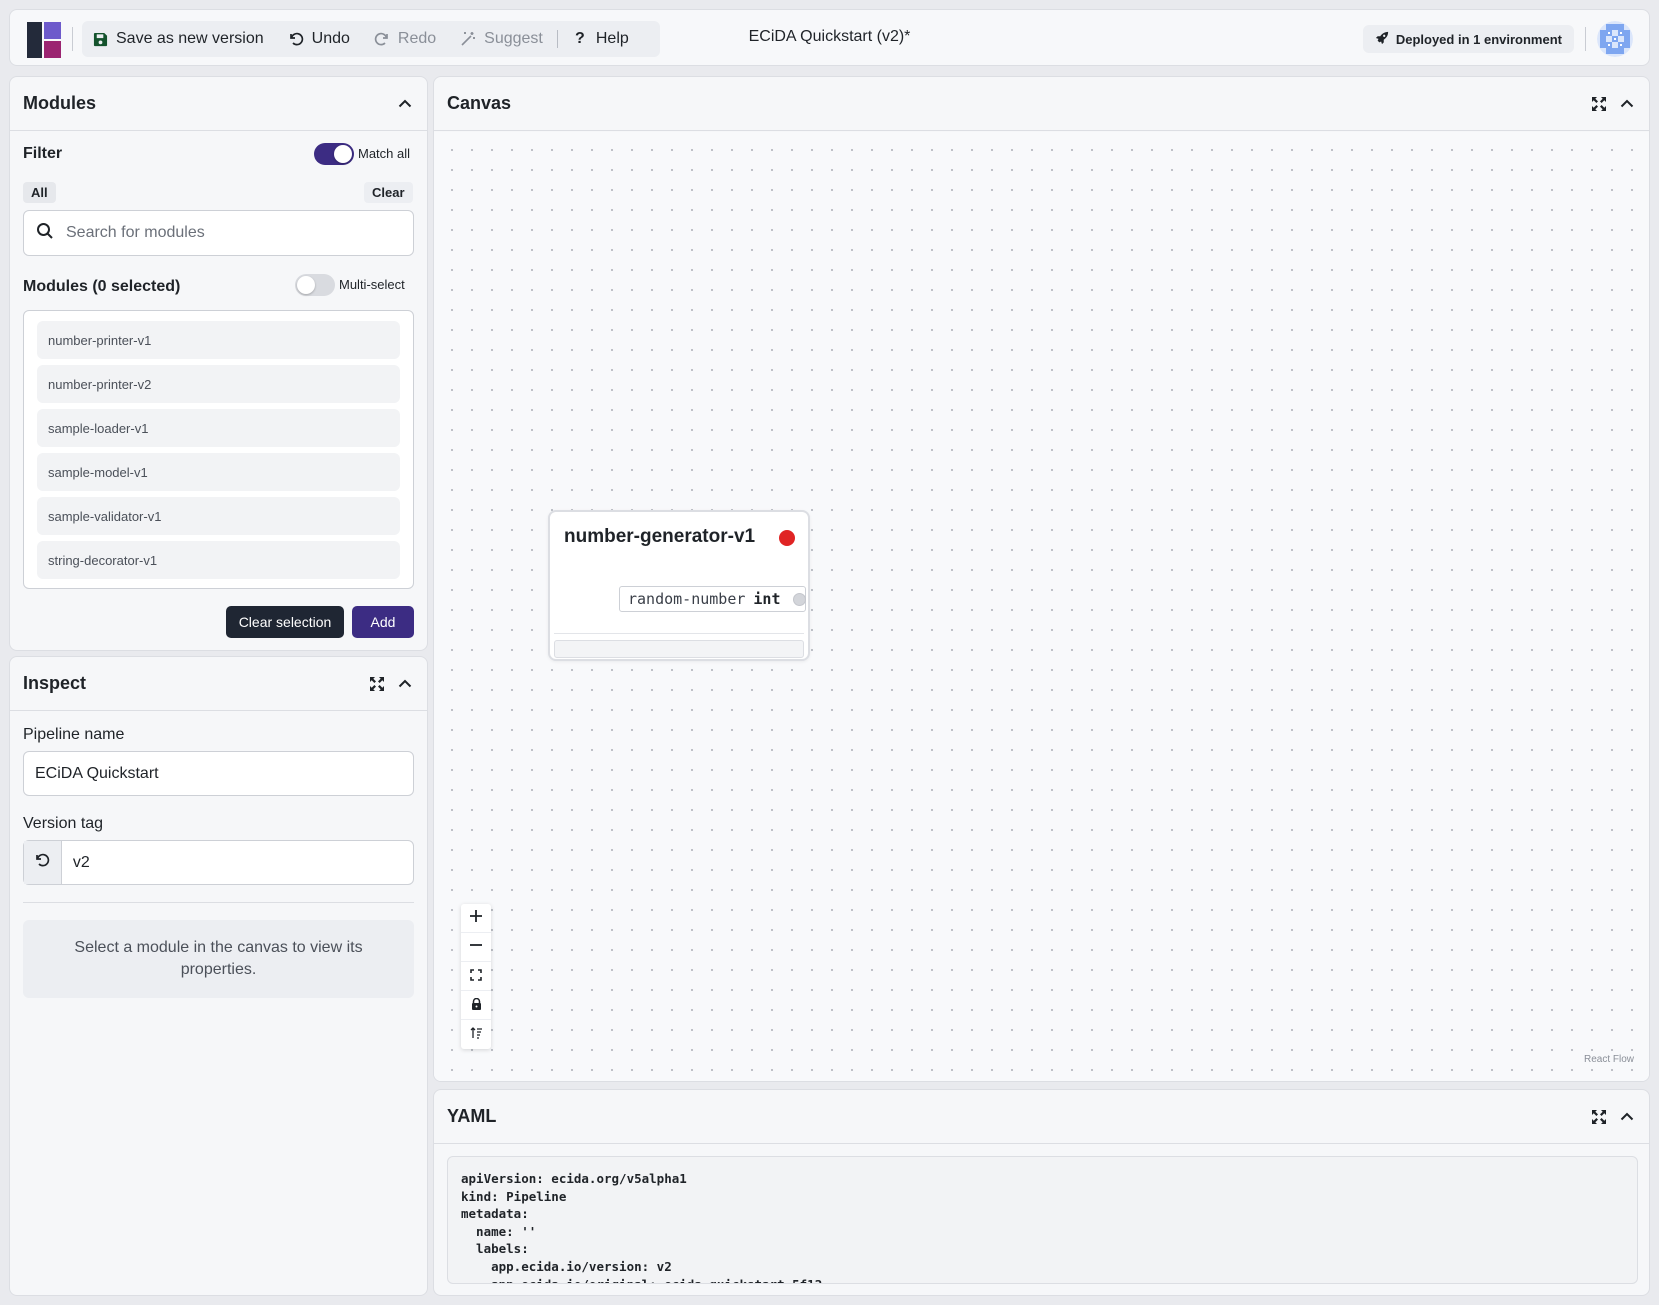 The image size is (1659, 1305). I want to click on pipeline-name-field, so click(218, 773).